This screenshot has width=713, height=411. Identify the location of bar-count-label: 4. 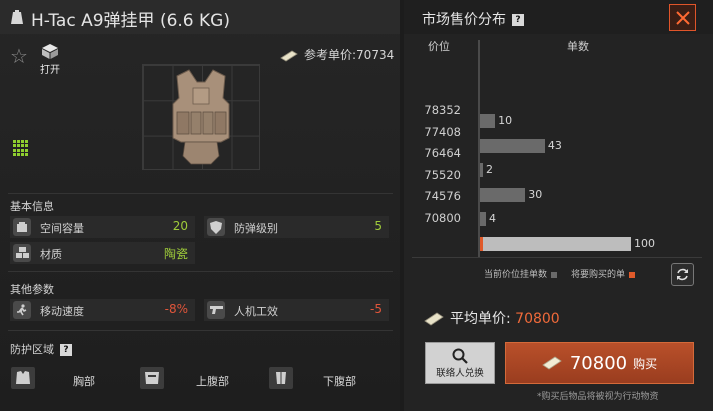
(493, 219).